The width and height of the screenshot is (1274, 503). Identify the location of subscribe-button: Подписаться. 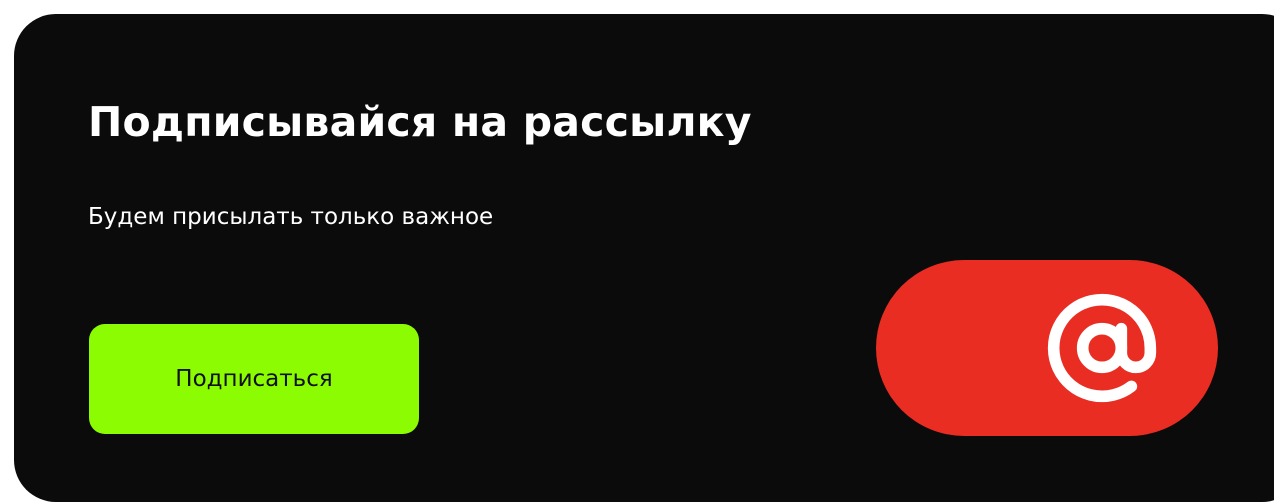
(254, 379).